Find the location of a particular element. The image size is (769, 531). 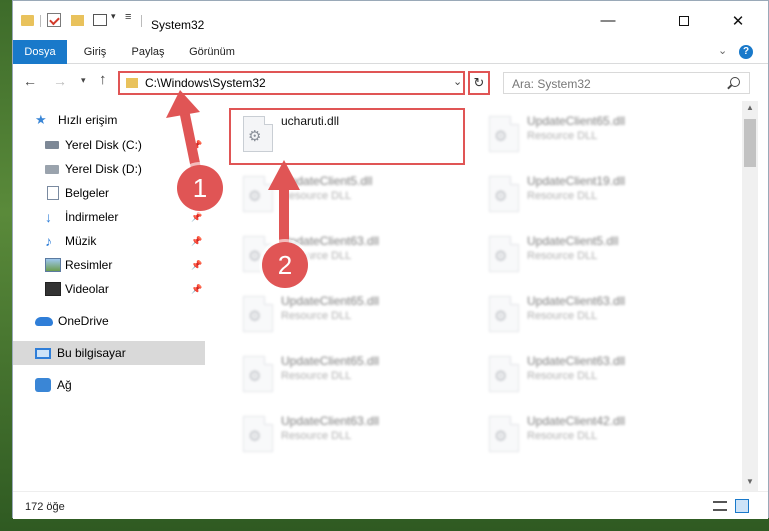

arrow-up is located at coordinates (284, 203).